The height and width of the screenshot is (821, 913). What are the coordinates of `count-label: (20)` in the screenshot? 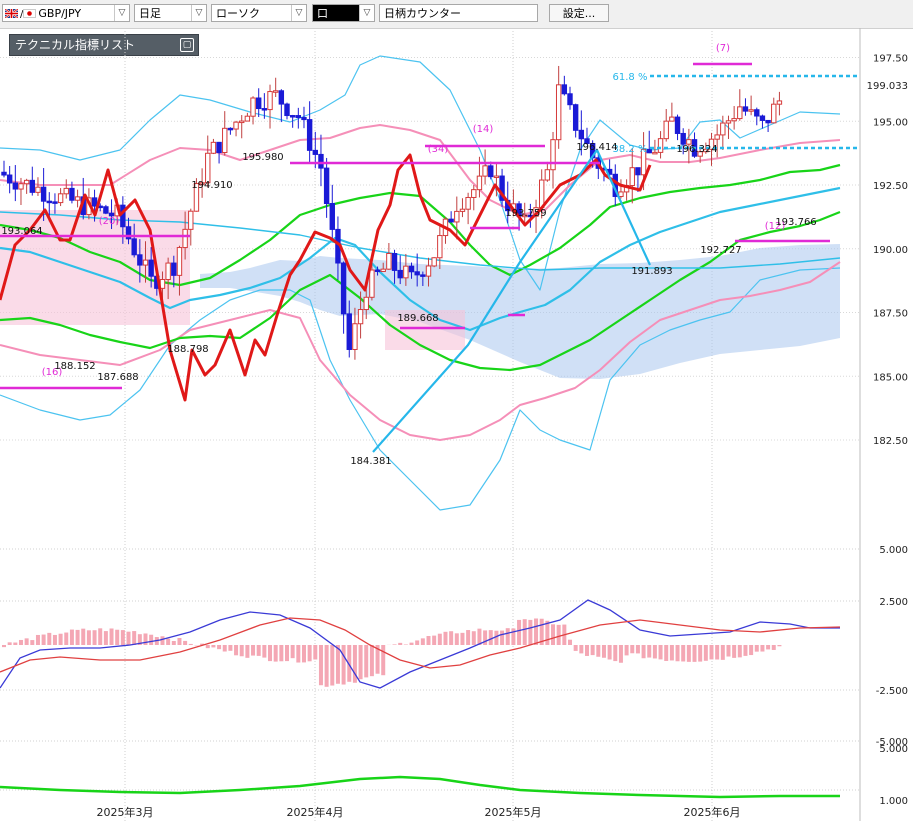 It's located at (109, 221).